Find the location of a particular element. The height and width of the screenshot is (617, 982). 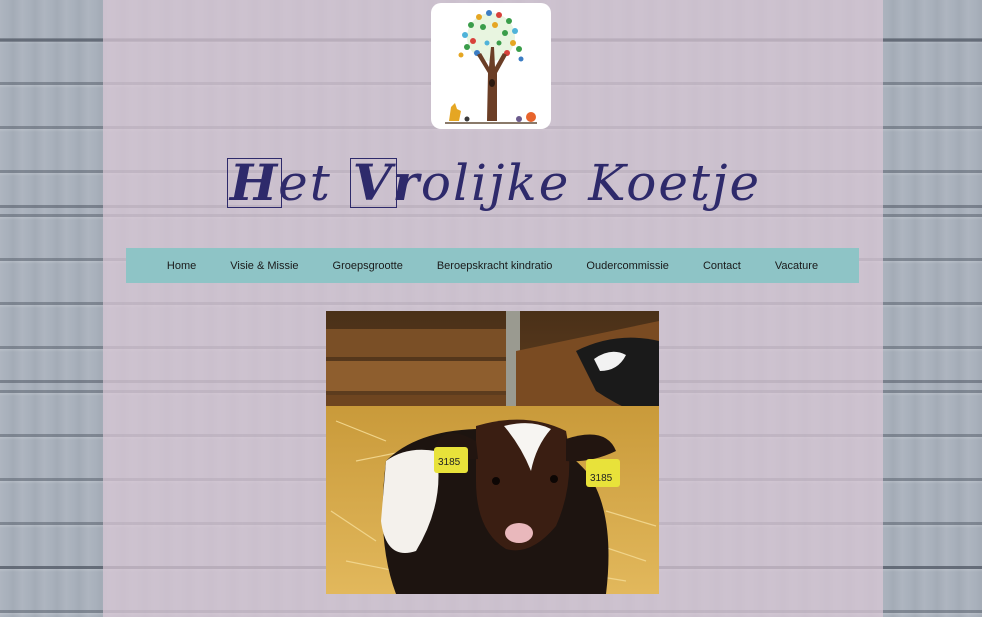

site-title-boxed-letter: V is located at coordinates (373, 183).